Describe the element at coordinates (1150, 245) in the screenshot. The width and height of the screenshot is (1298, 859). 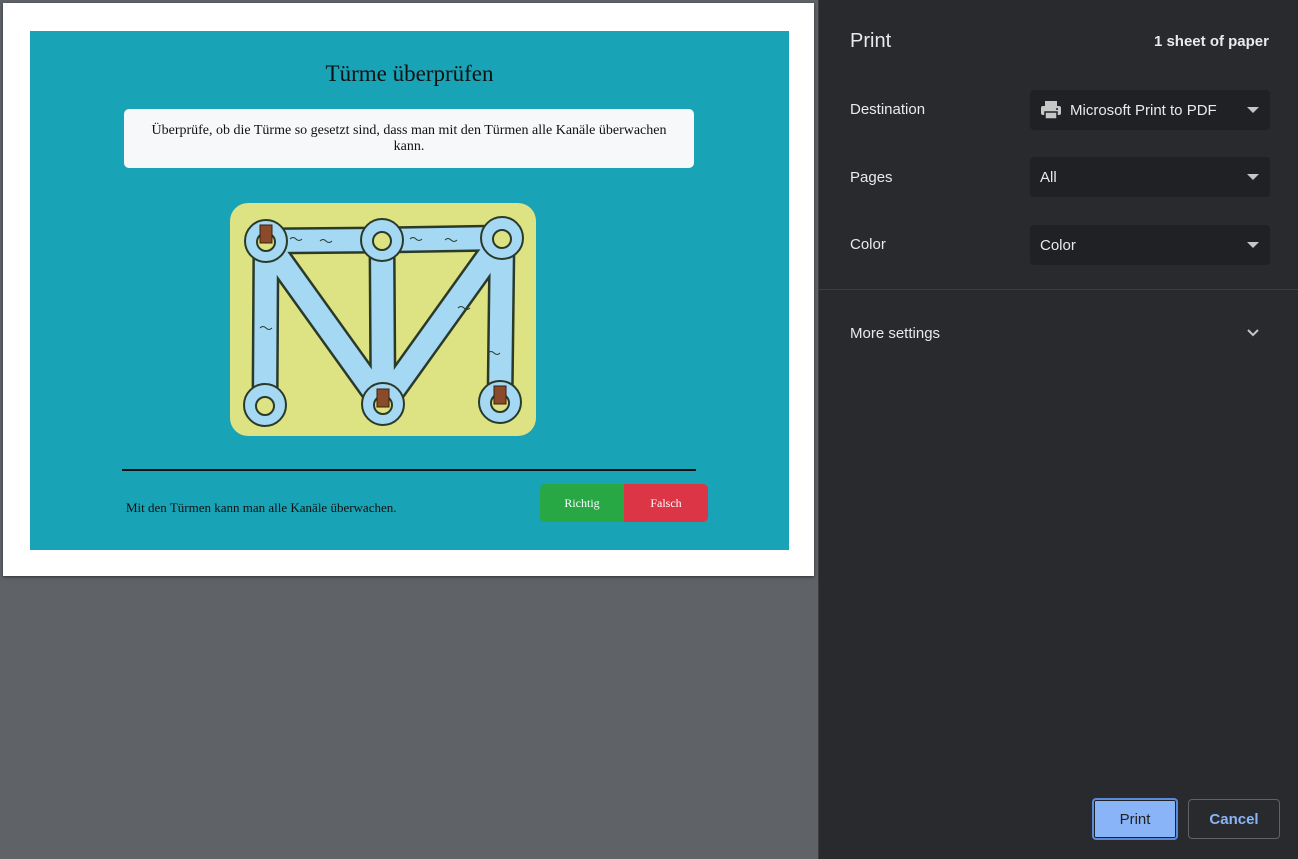
I see `color-select: Color` at that location.